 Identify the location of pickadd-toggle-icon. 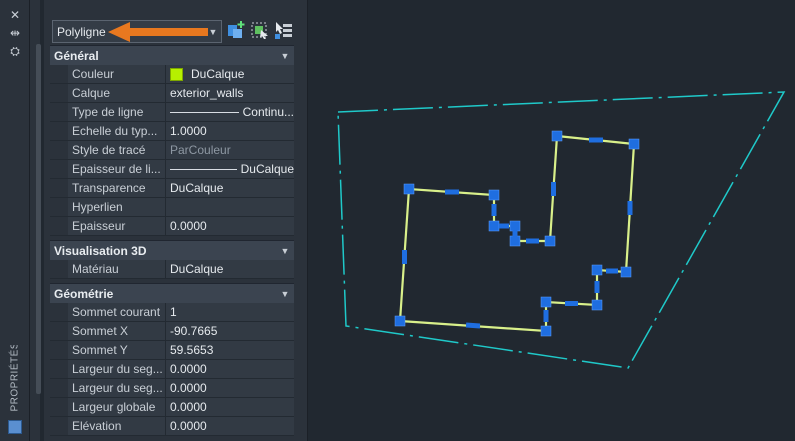
(284, 30).